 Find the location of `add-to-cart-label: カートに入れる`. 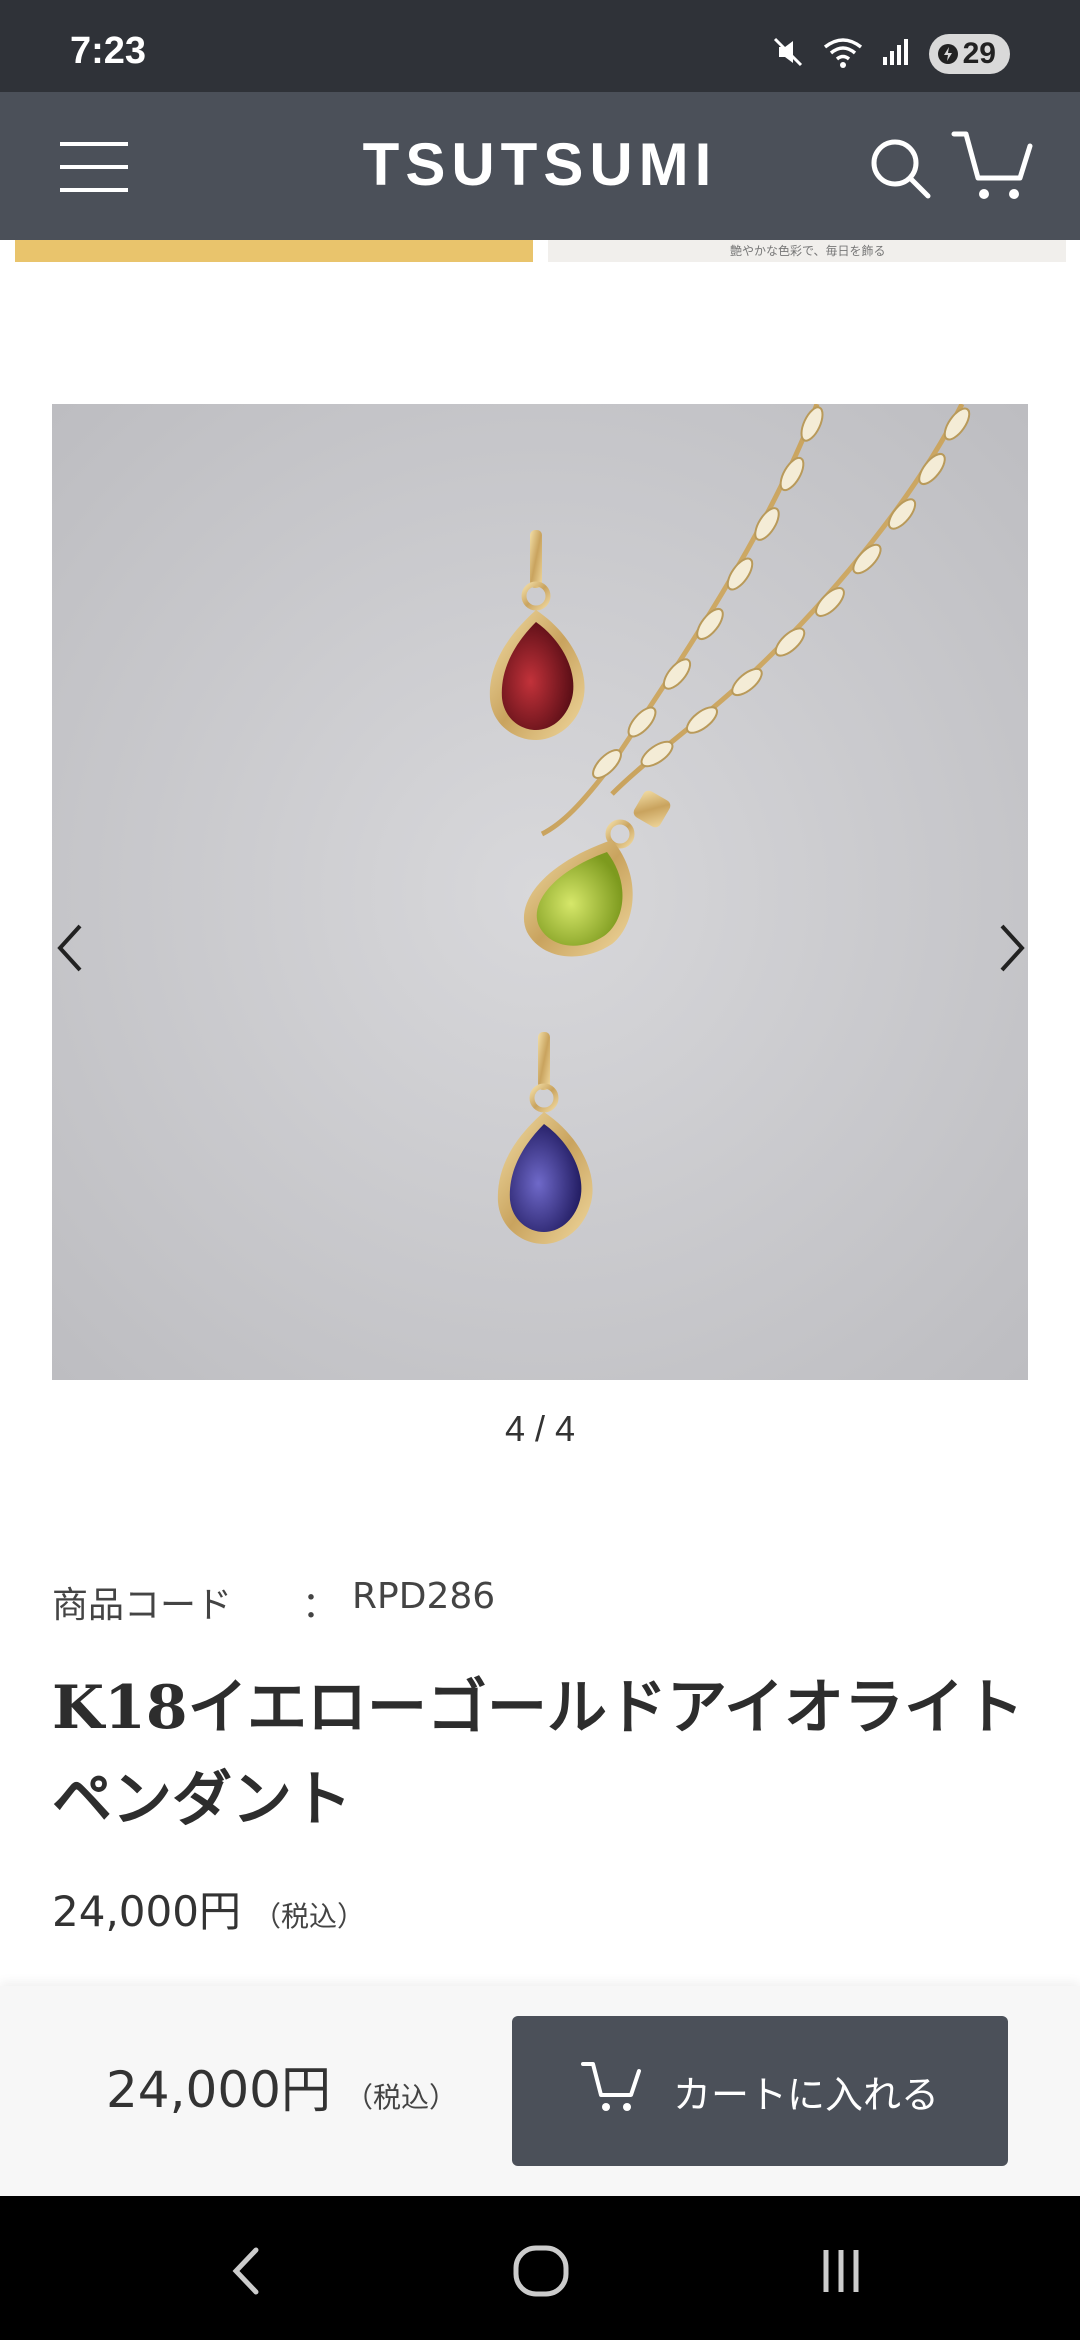

add-to-cart-label: カートに入れる is located at coordinates (805, 2094).